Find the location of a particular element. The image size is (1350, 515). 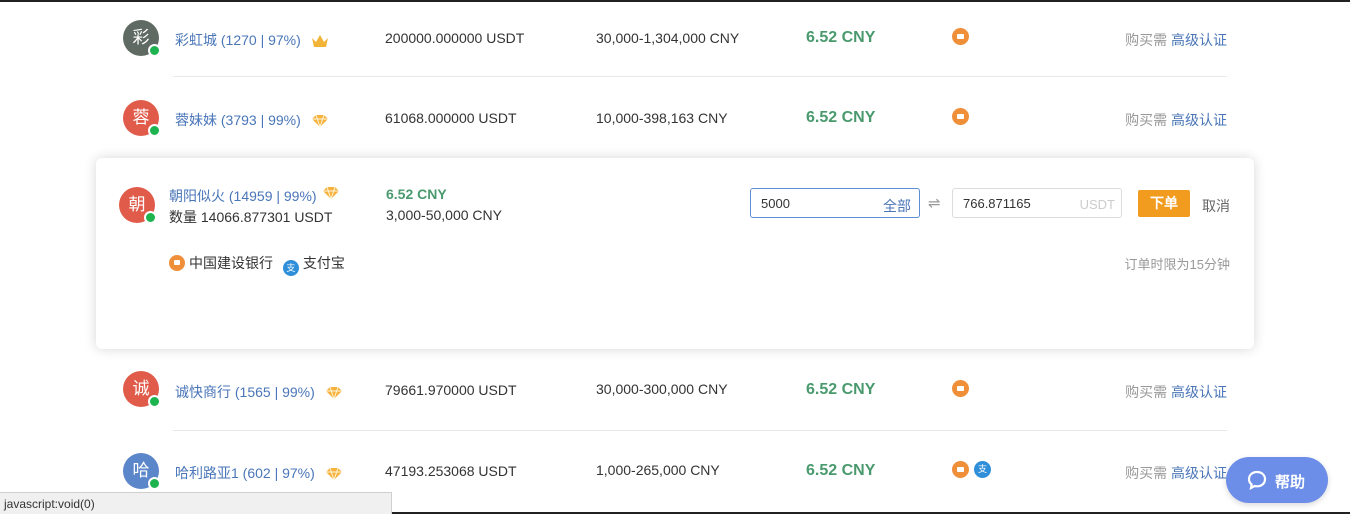

available-quantity: 数量 14066.877301 USDT is located at coordinates (251, 217).